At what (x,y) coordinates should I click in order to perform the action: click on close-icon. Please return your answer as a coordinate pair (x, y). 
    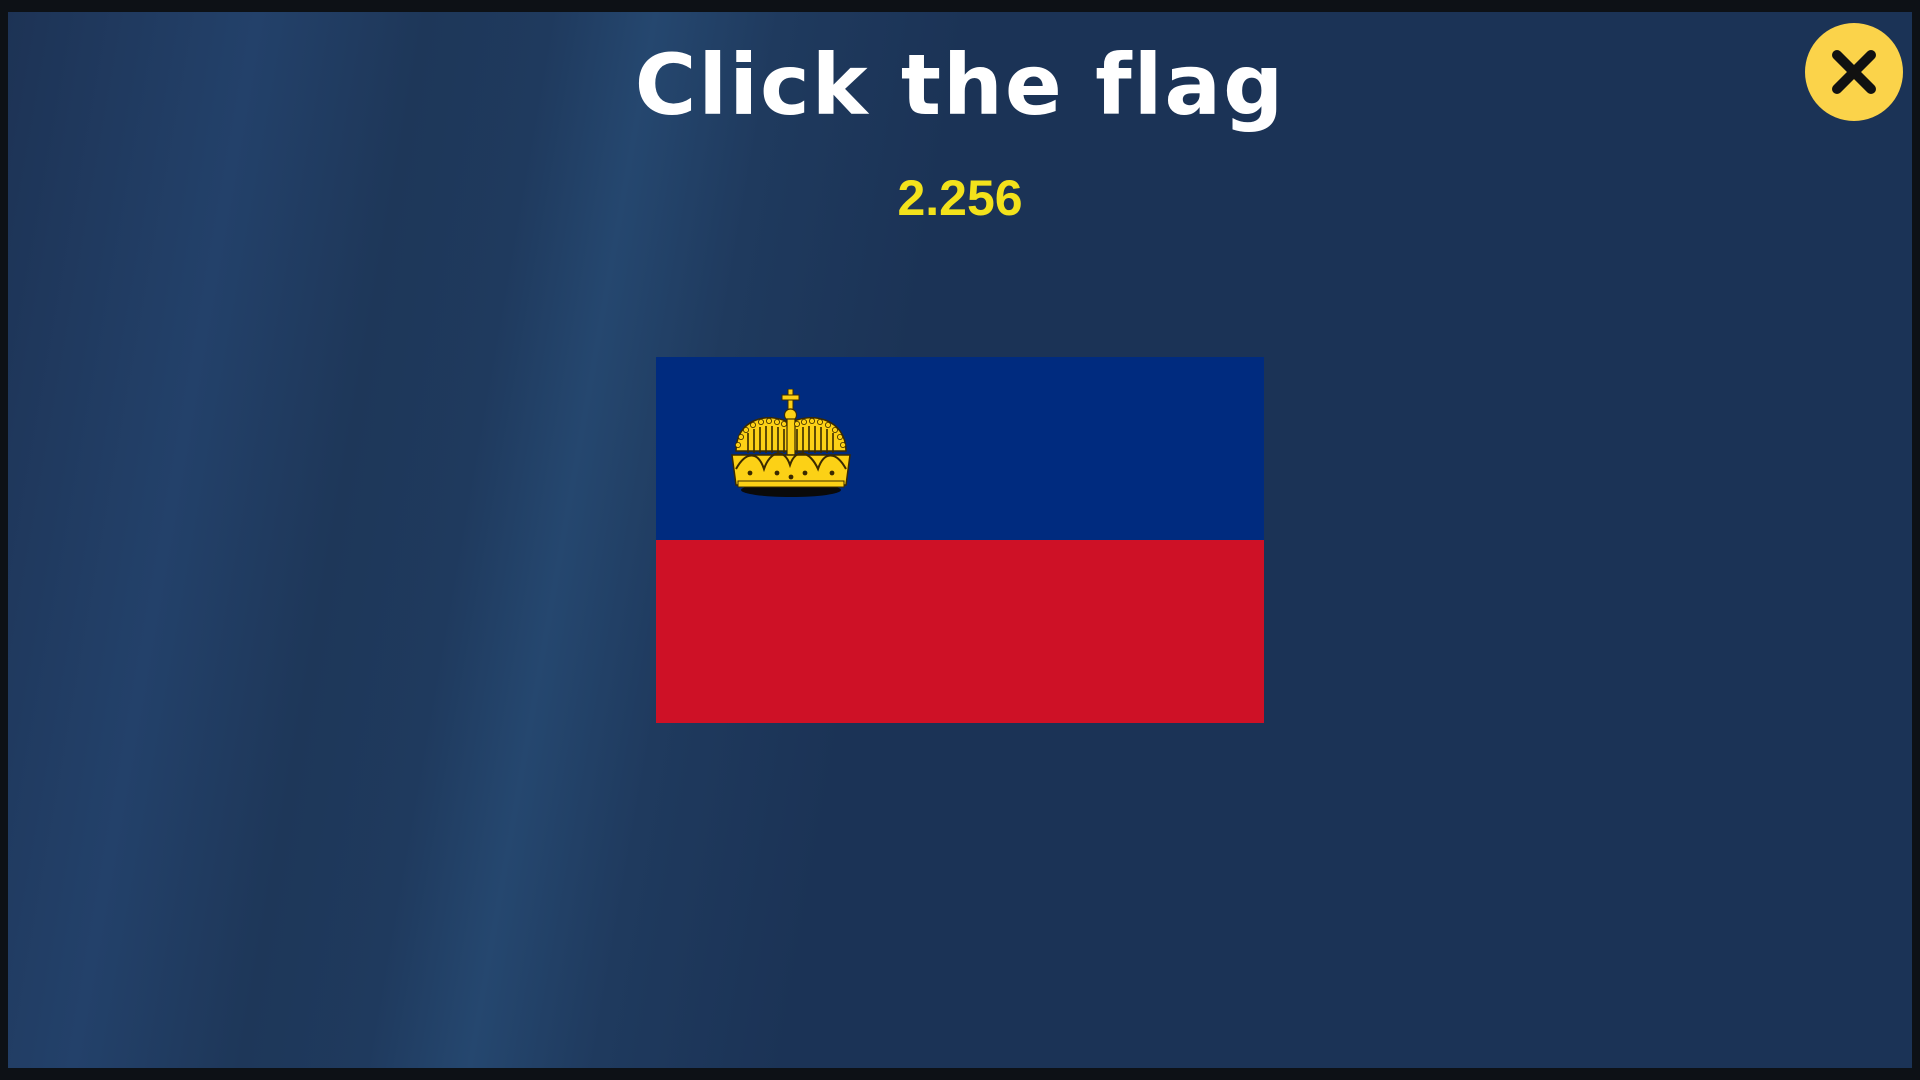
    Looking at the image, I should click on (1854, 72).